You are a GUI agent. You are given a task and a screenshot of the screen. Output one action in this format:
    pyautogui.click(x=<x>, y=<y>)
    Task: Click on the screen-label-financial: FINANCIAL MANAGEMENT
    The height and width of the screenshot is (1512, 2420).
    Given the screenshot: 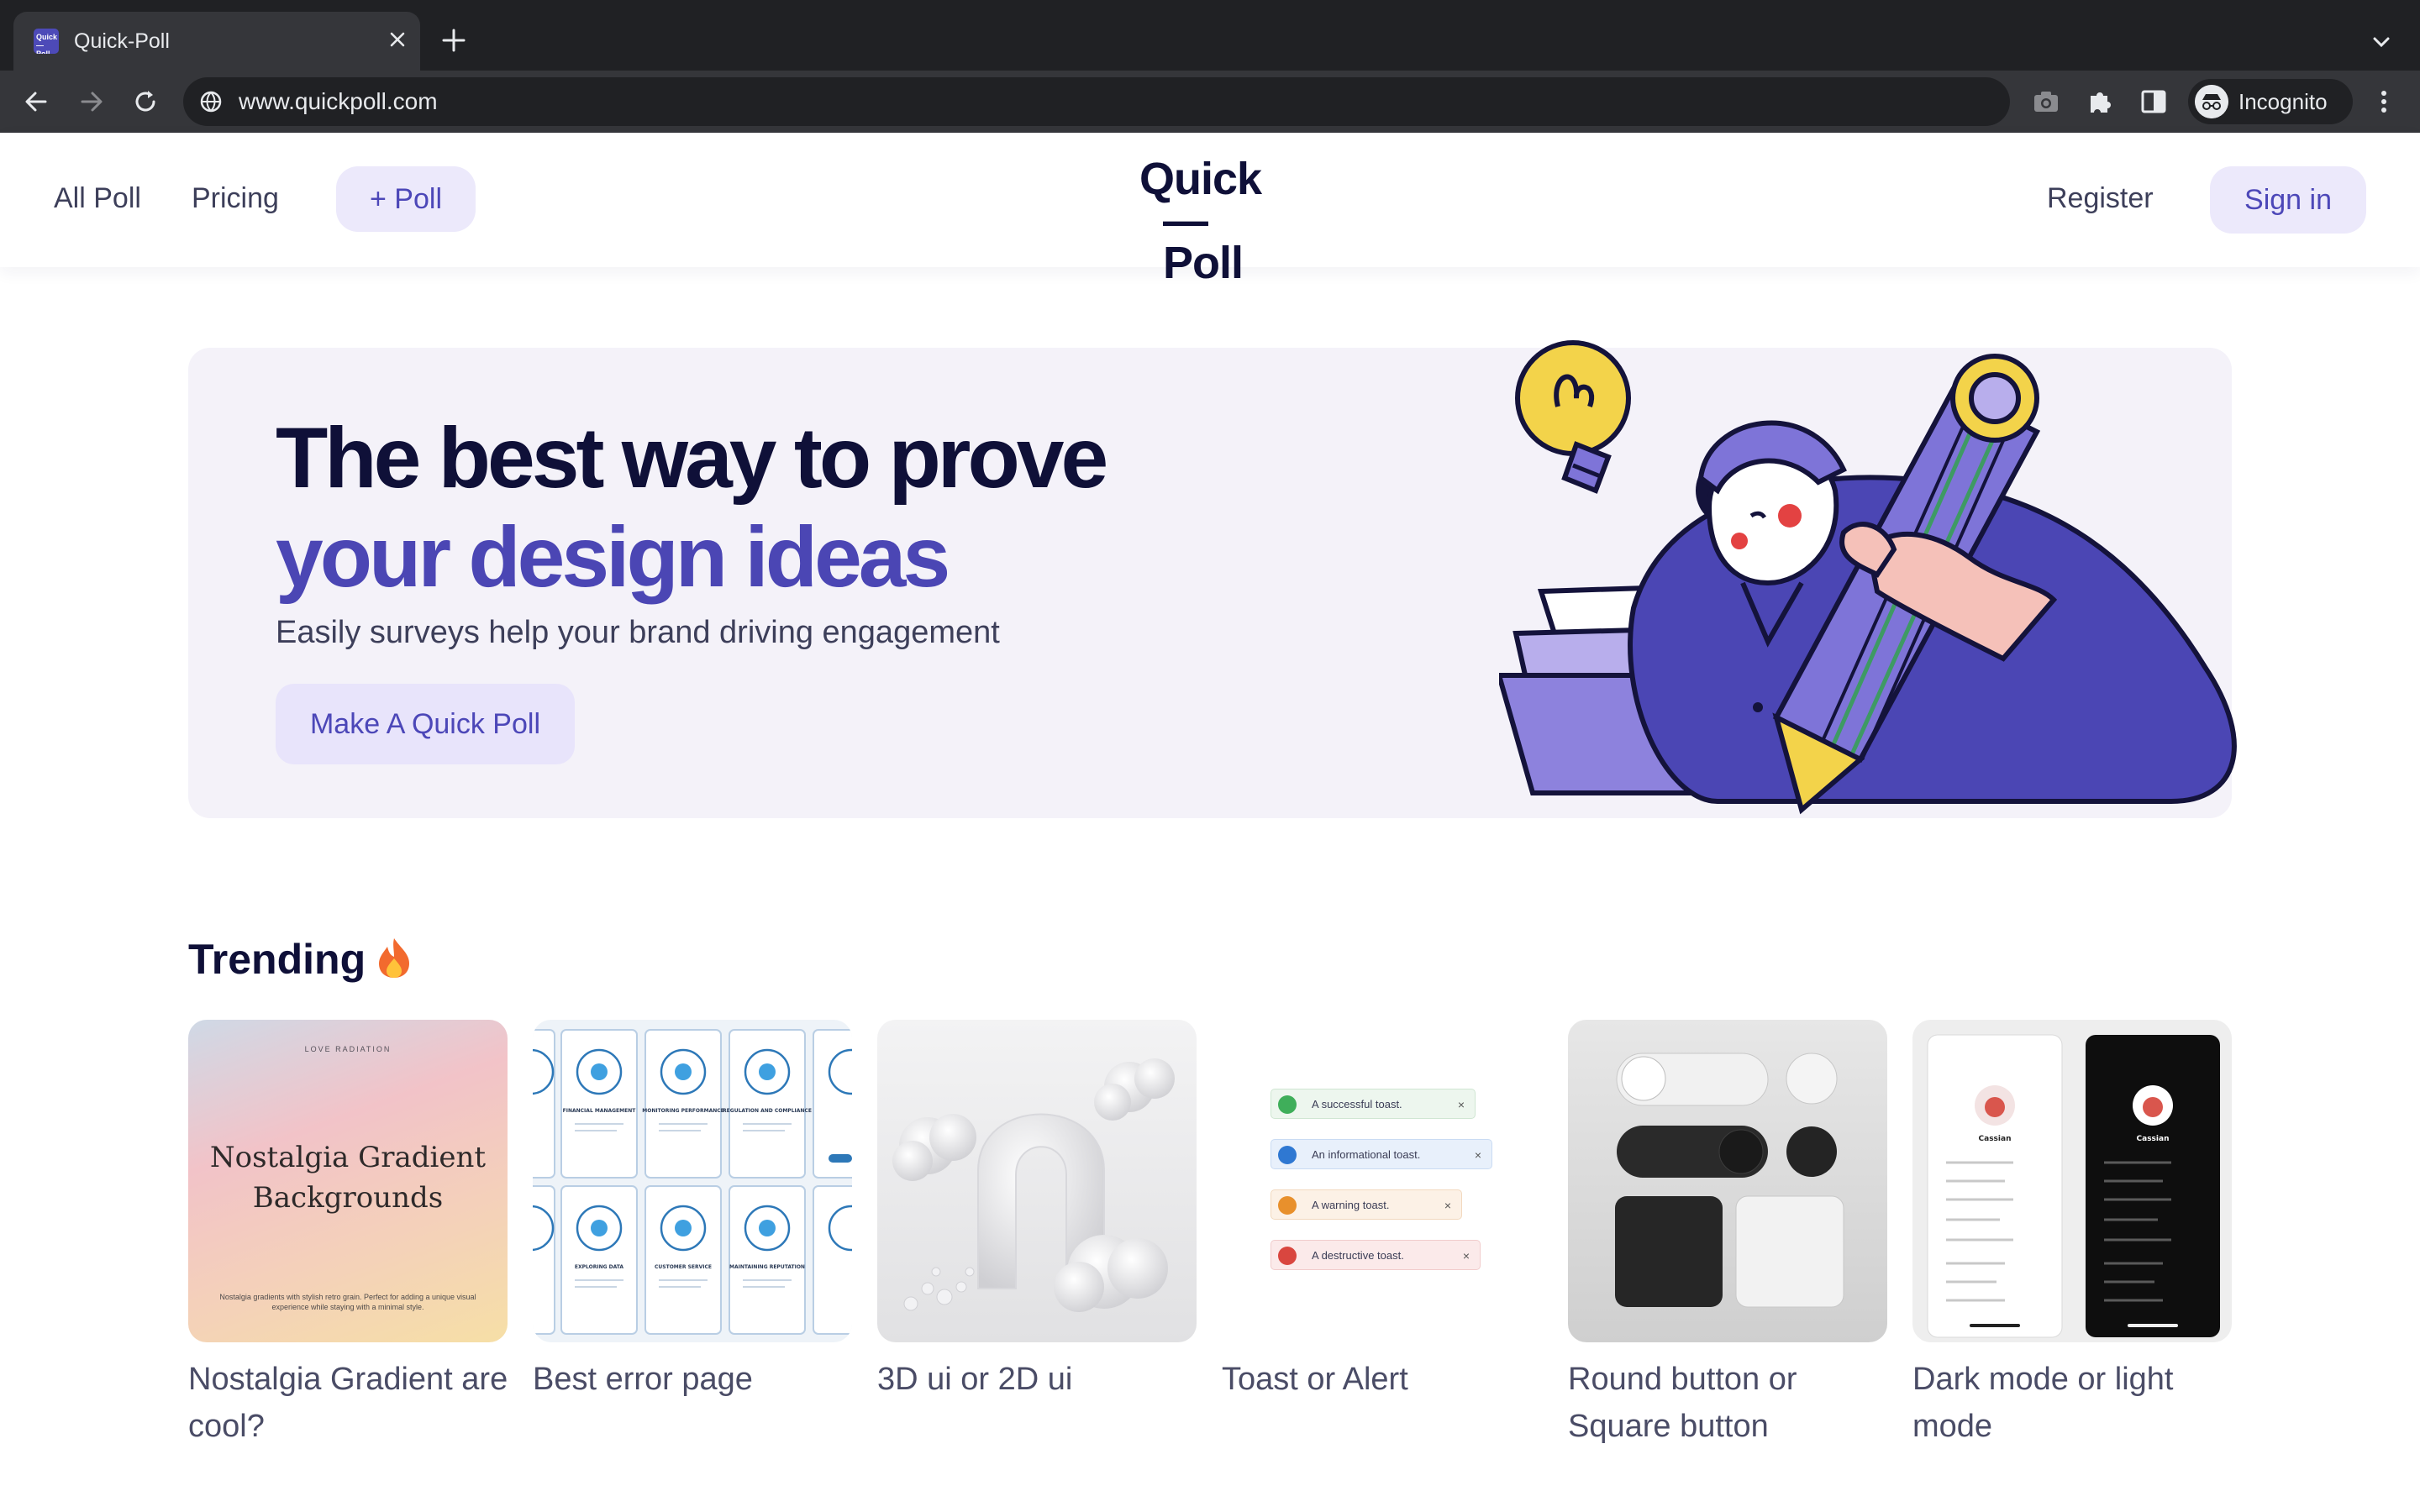 What is the action you would take?
    pyautogui.click(x=600, y=1111)
    